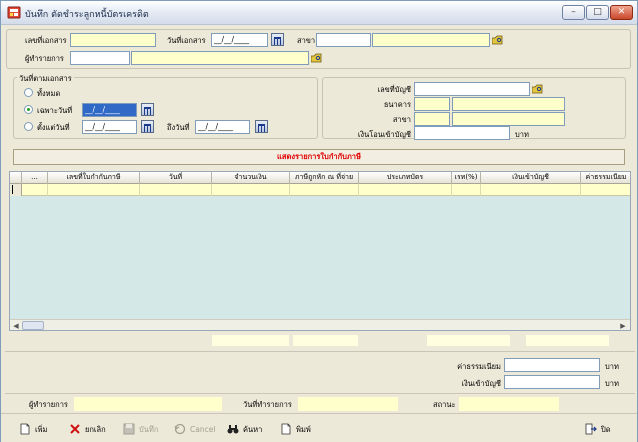  What do you see at coordinates (444, 404) in the screenshot?
I see `status-state-label: สถานะ` at bounding box center [444, 404].